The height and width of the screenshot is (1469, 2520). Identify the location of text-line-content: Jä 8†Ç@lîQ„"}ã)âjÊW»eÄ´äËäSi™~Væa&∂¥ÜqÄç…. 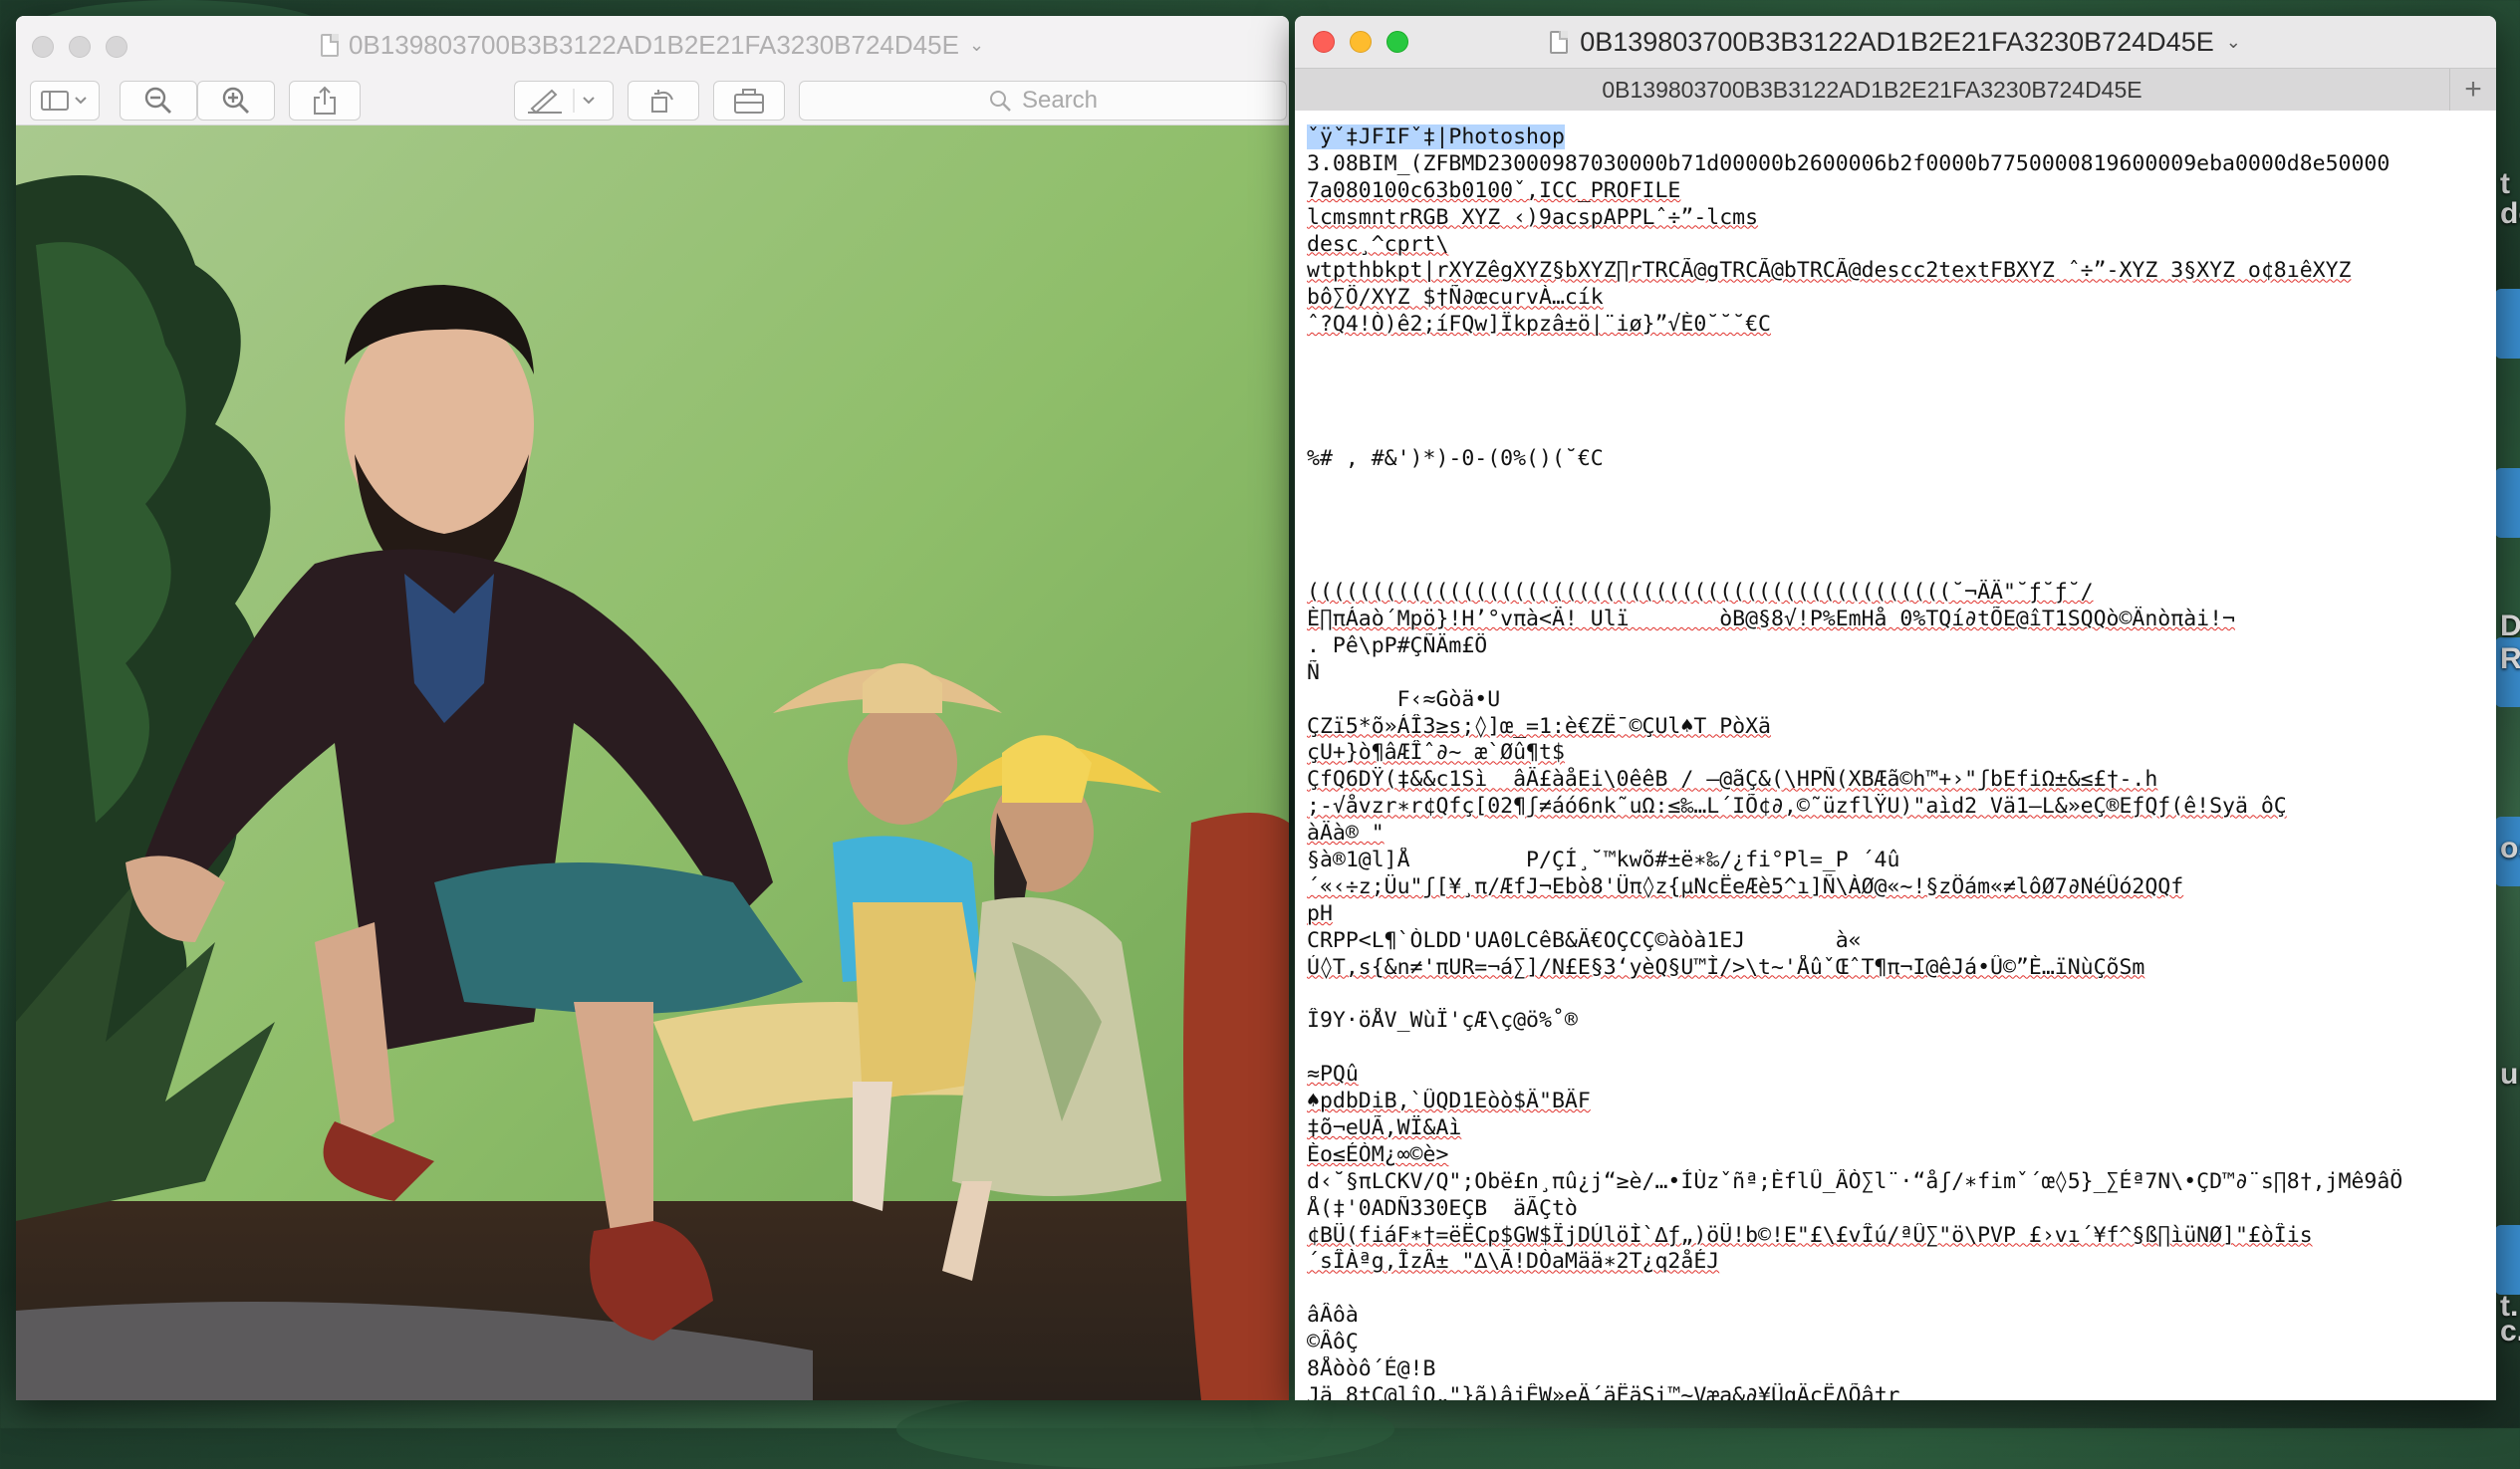
(1603, 1391).